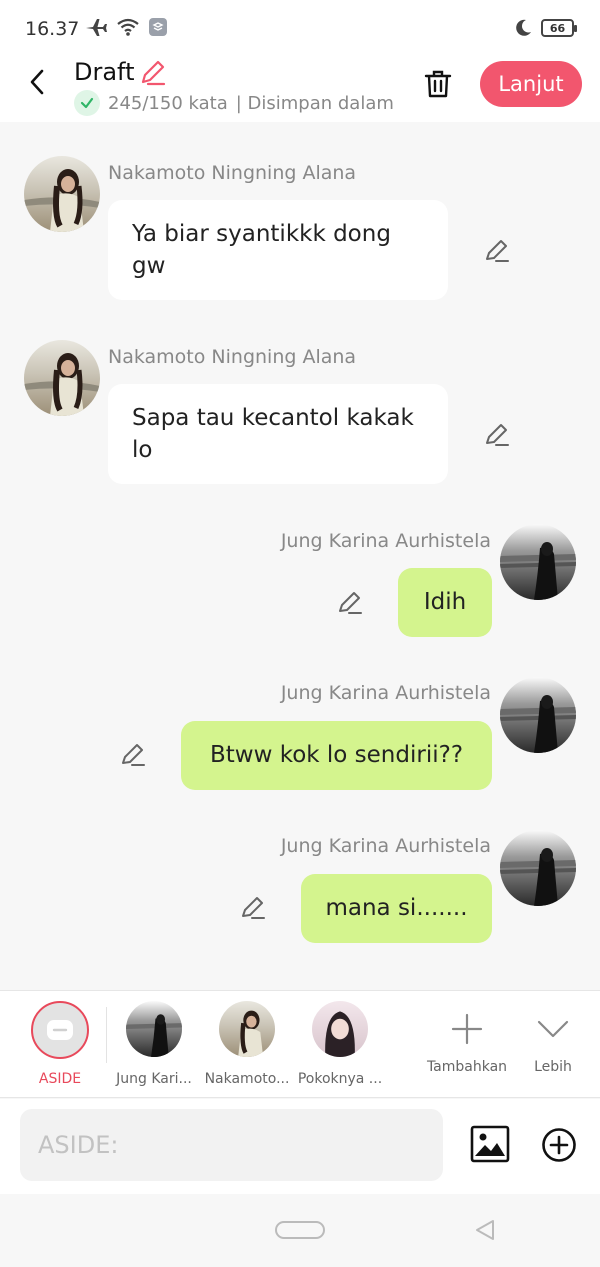 The height and width of the screenshot is (1267, 600). What do you see at coordinates (553, 1067) in the screenshot?
I see `more-label: Lebih` at bounding box center [553, 1067].